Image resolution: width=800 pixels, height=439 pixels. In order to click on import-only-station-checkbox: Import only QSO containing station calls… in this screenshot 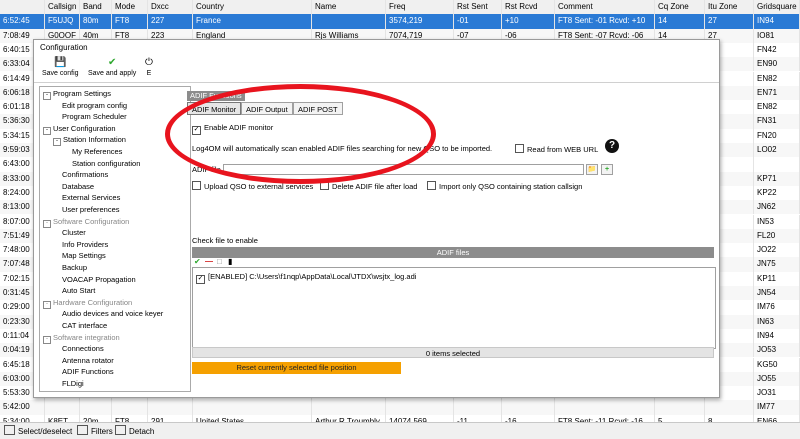, I will do `click(504, 186)`.